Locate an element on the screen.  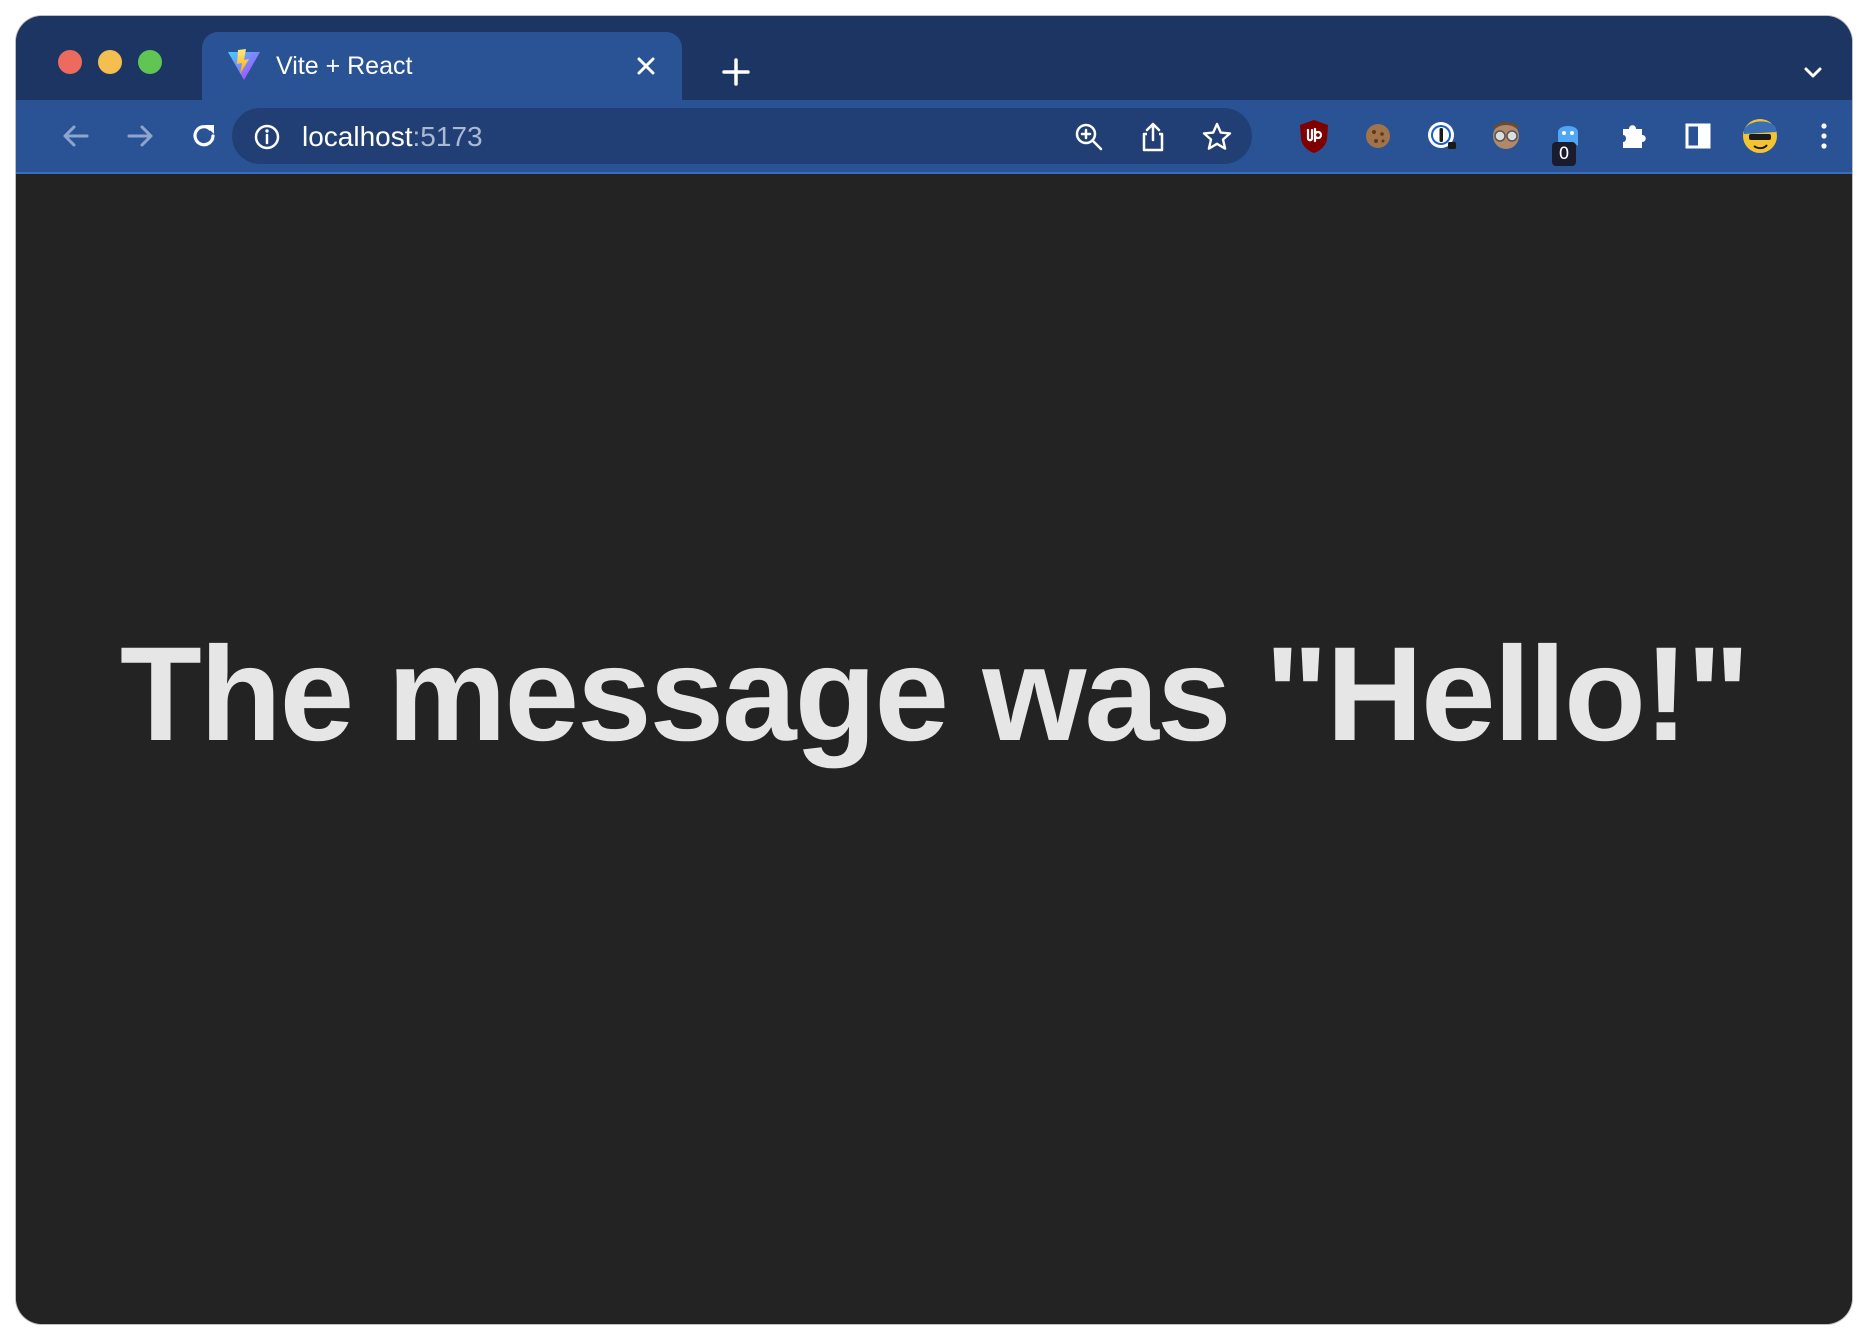
bookmark-star-icon is located at coordinates (1217, 137).